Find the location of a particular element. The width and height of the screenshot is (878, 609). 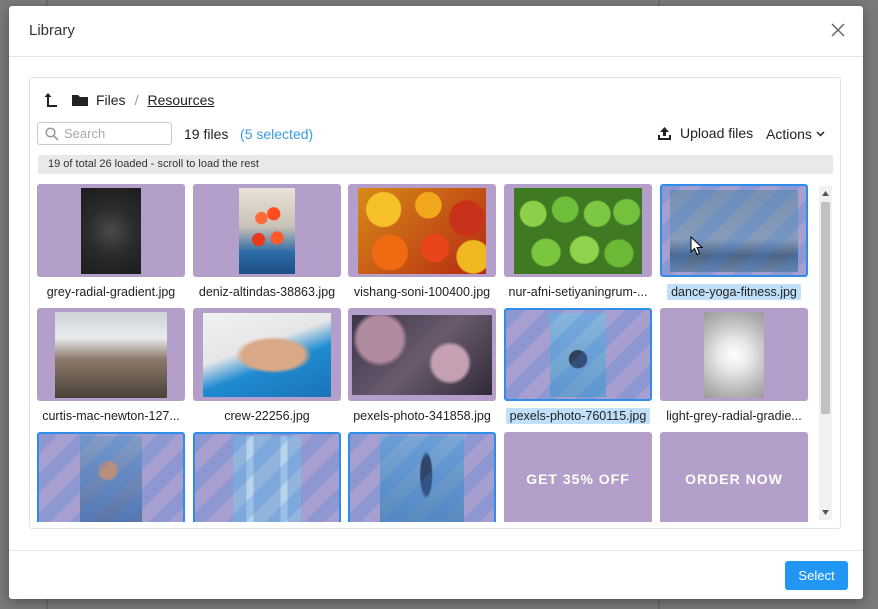

file-name: vishang-soni-100400.jpg is located at coordinates (422, 292).